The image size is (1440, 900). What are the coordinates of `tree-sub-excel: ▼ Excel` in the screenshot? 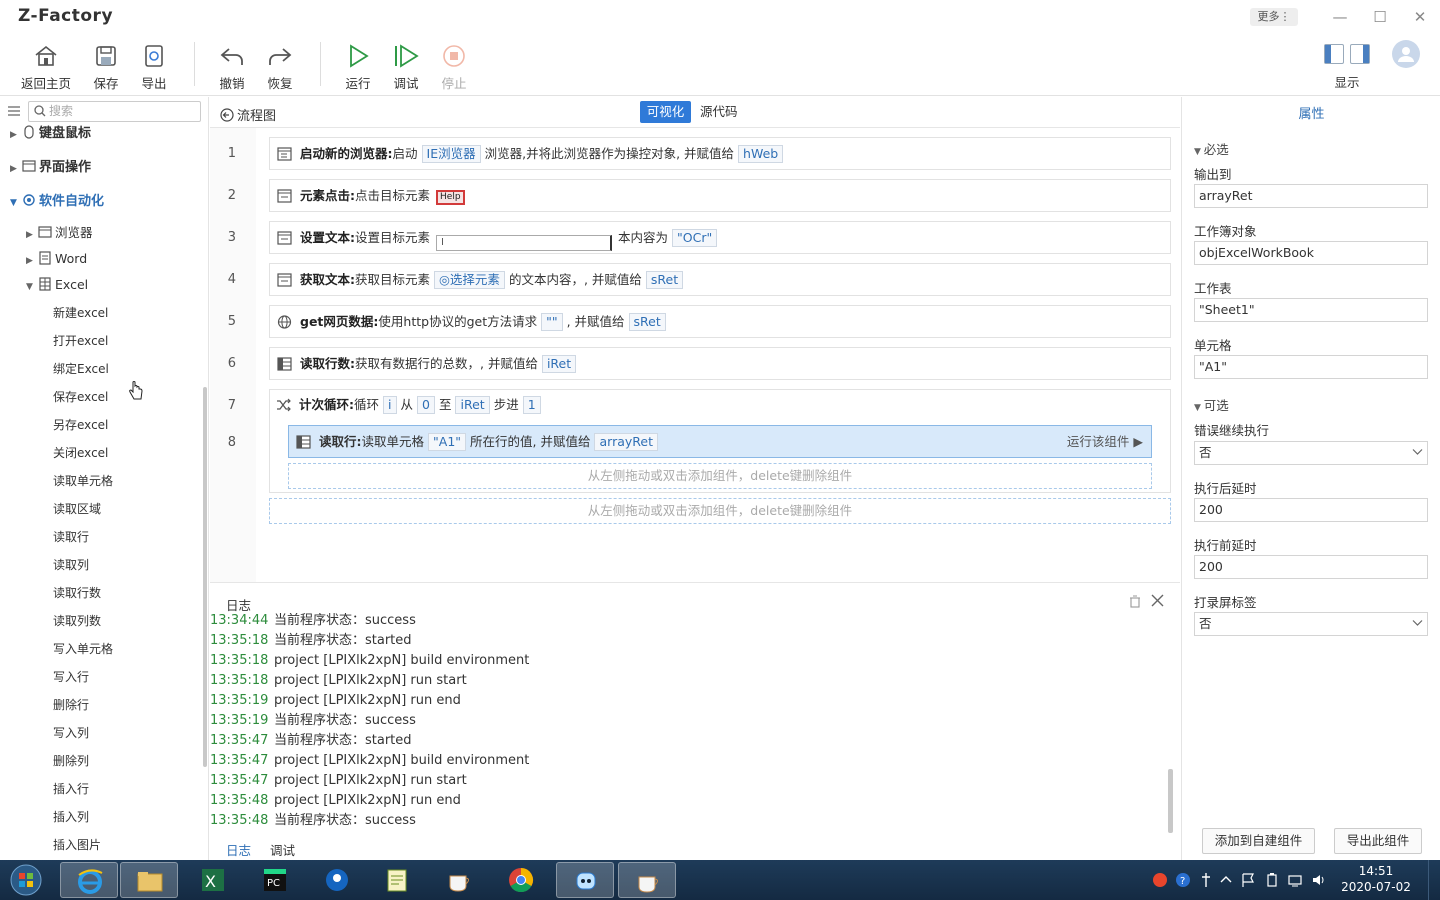 It's located at (57, 285).